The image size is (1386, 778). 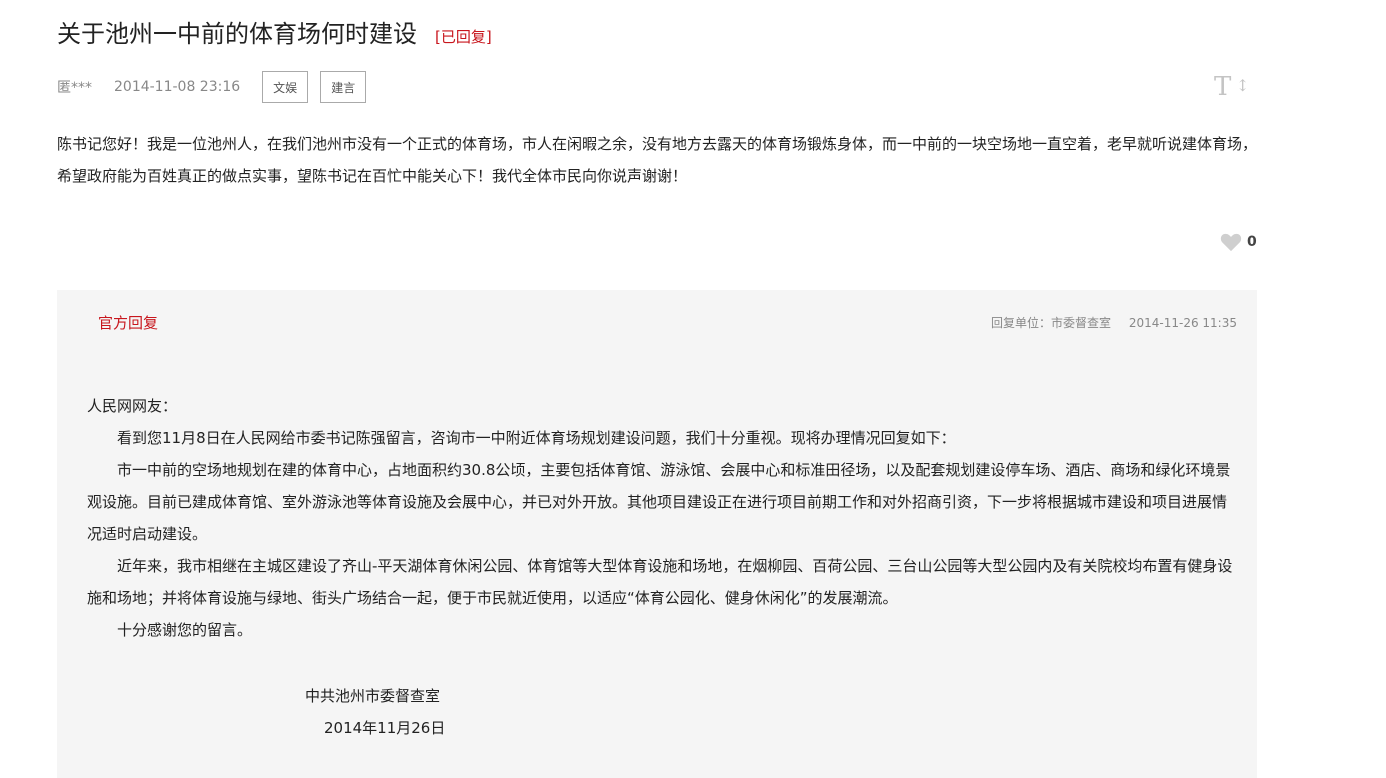 I want to click on question-meta: 匿*** 2014-11-08 23:16 文娱 建言, so click(x=217, y=87).